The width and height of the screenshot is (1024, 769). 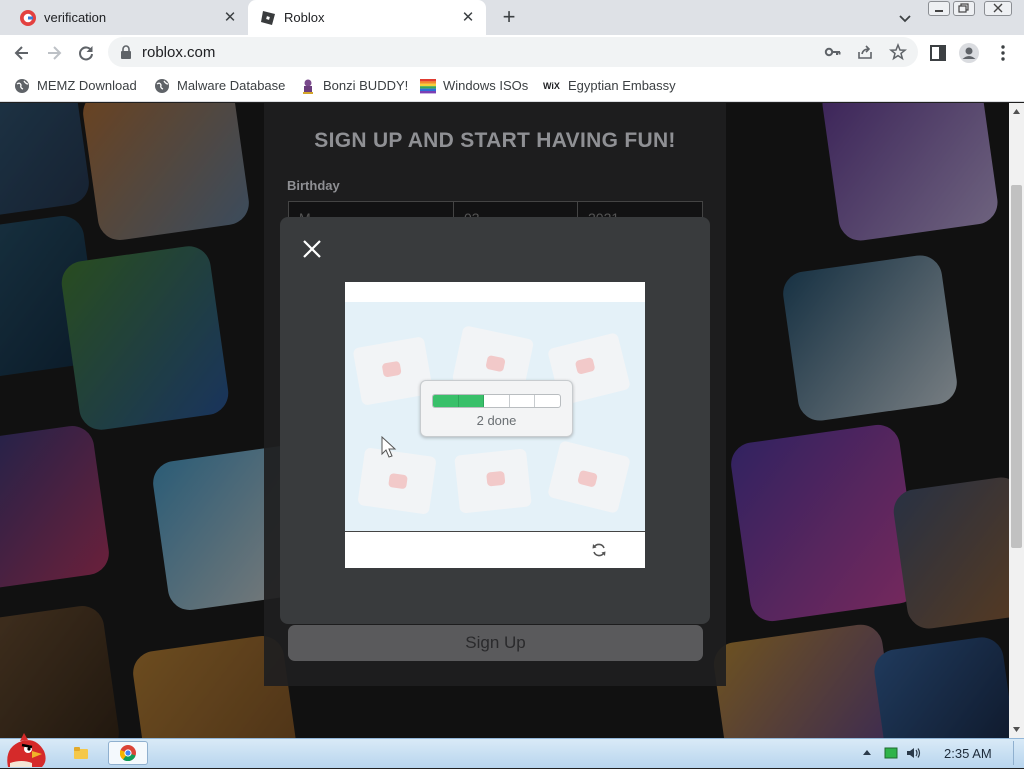 I want to click on close-window-button, so click(x=998, y=8).